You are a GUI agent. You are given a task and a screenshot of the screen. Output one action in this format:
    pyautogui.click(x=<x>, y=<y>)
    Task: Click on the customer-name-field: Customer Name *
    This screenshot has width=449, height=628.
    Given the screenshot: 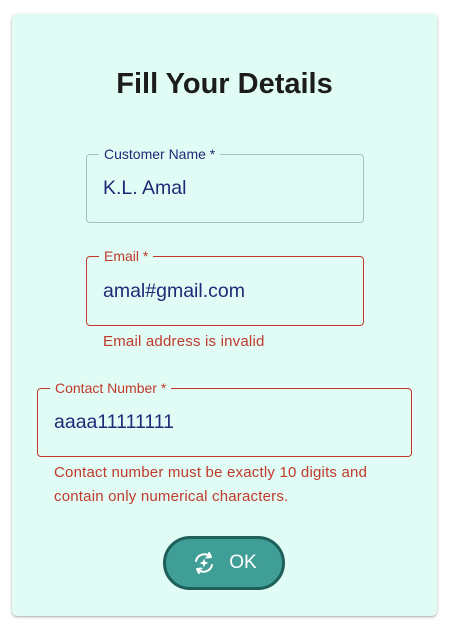 What is the action you would take?
    pyautogui.click(x=225, y=184)
    